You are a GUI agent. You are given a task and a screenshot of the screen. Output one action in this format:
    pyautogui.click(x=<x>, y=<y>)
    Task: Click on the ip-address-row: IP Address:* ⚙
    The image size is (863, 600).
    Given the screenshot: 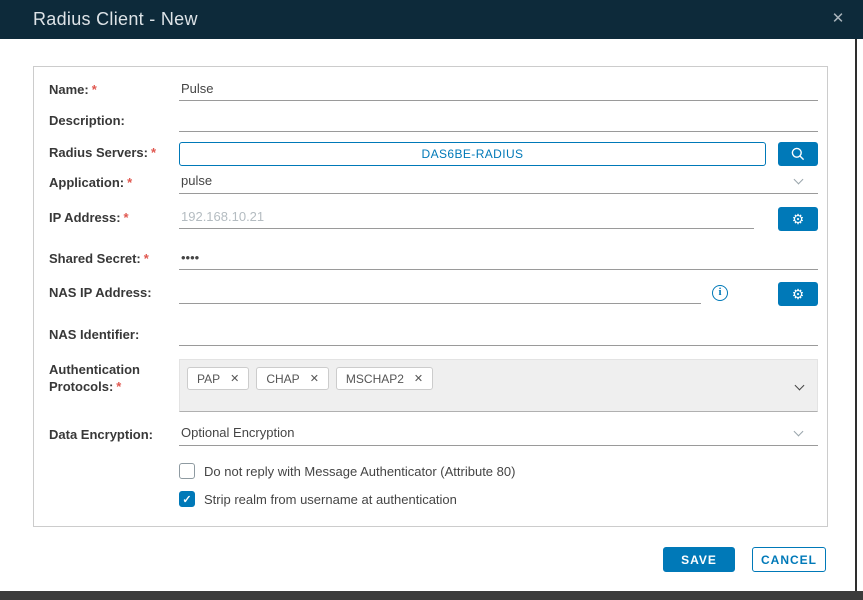 What is the action you would take?
    pyautogui.click(x=433, y=219)
    